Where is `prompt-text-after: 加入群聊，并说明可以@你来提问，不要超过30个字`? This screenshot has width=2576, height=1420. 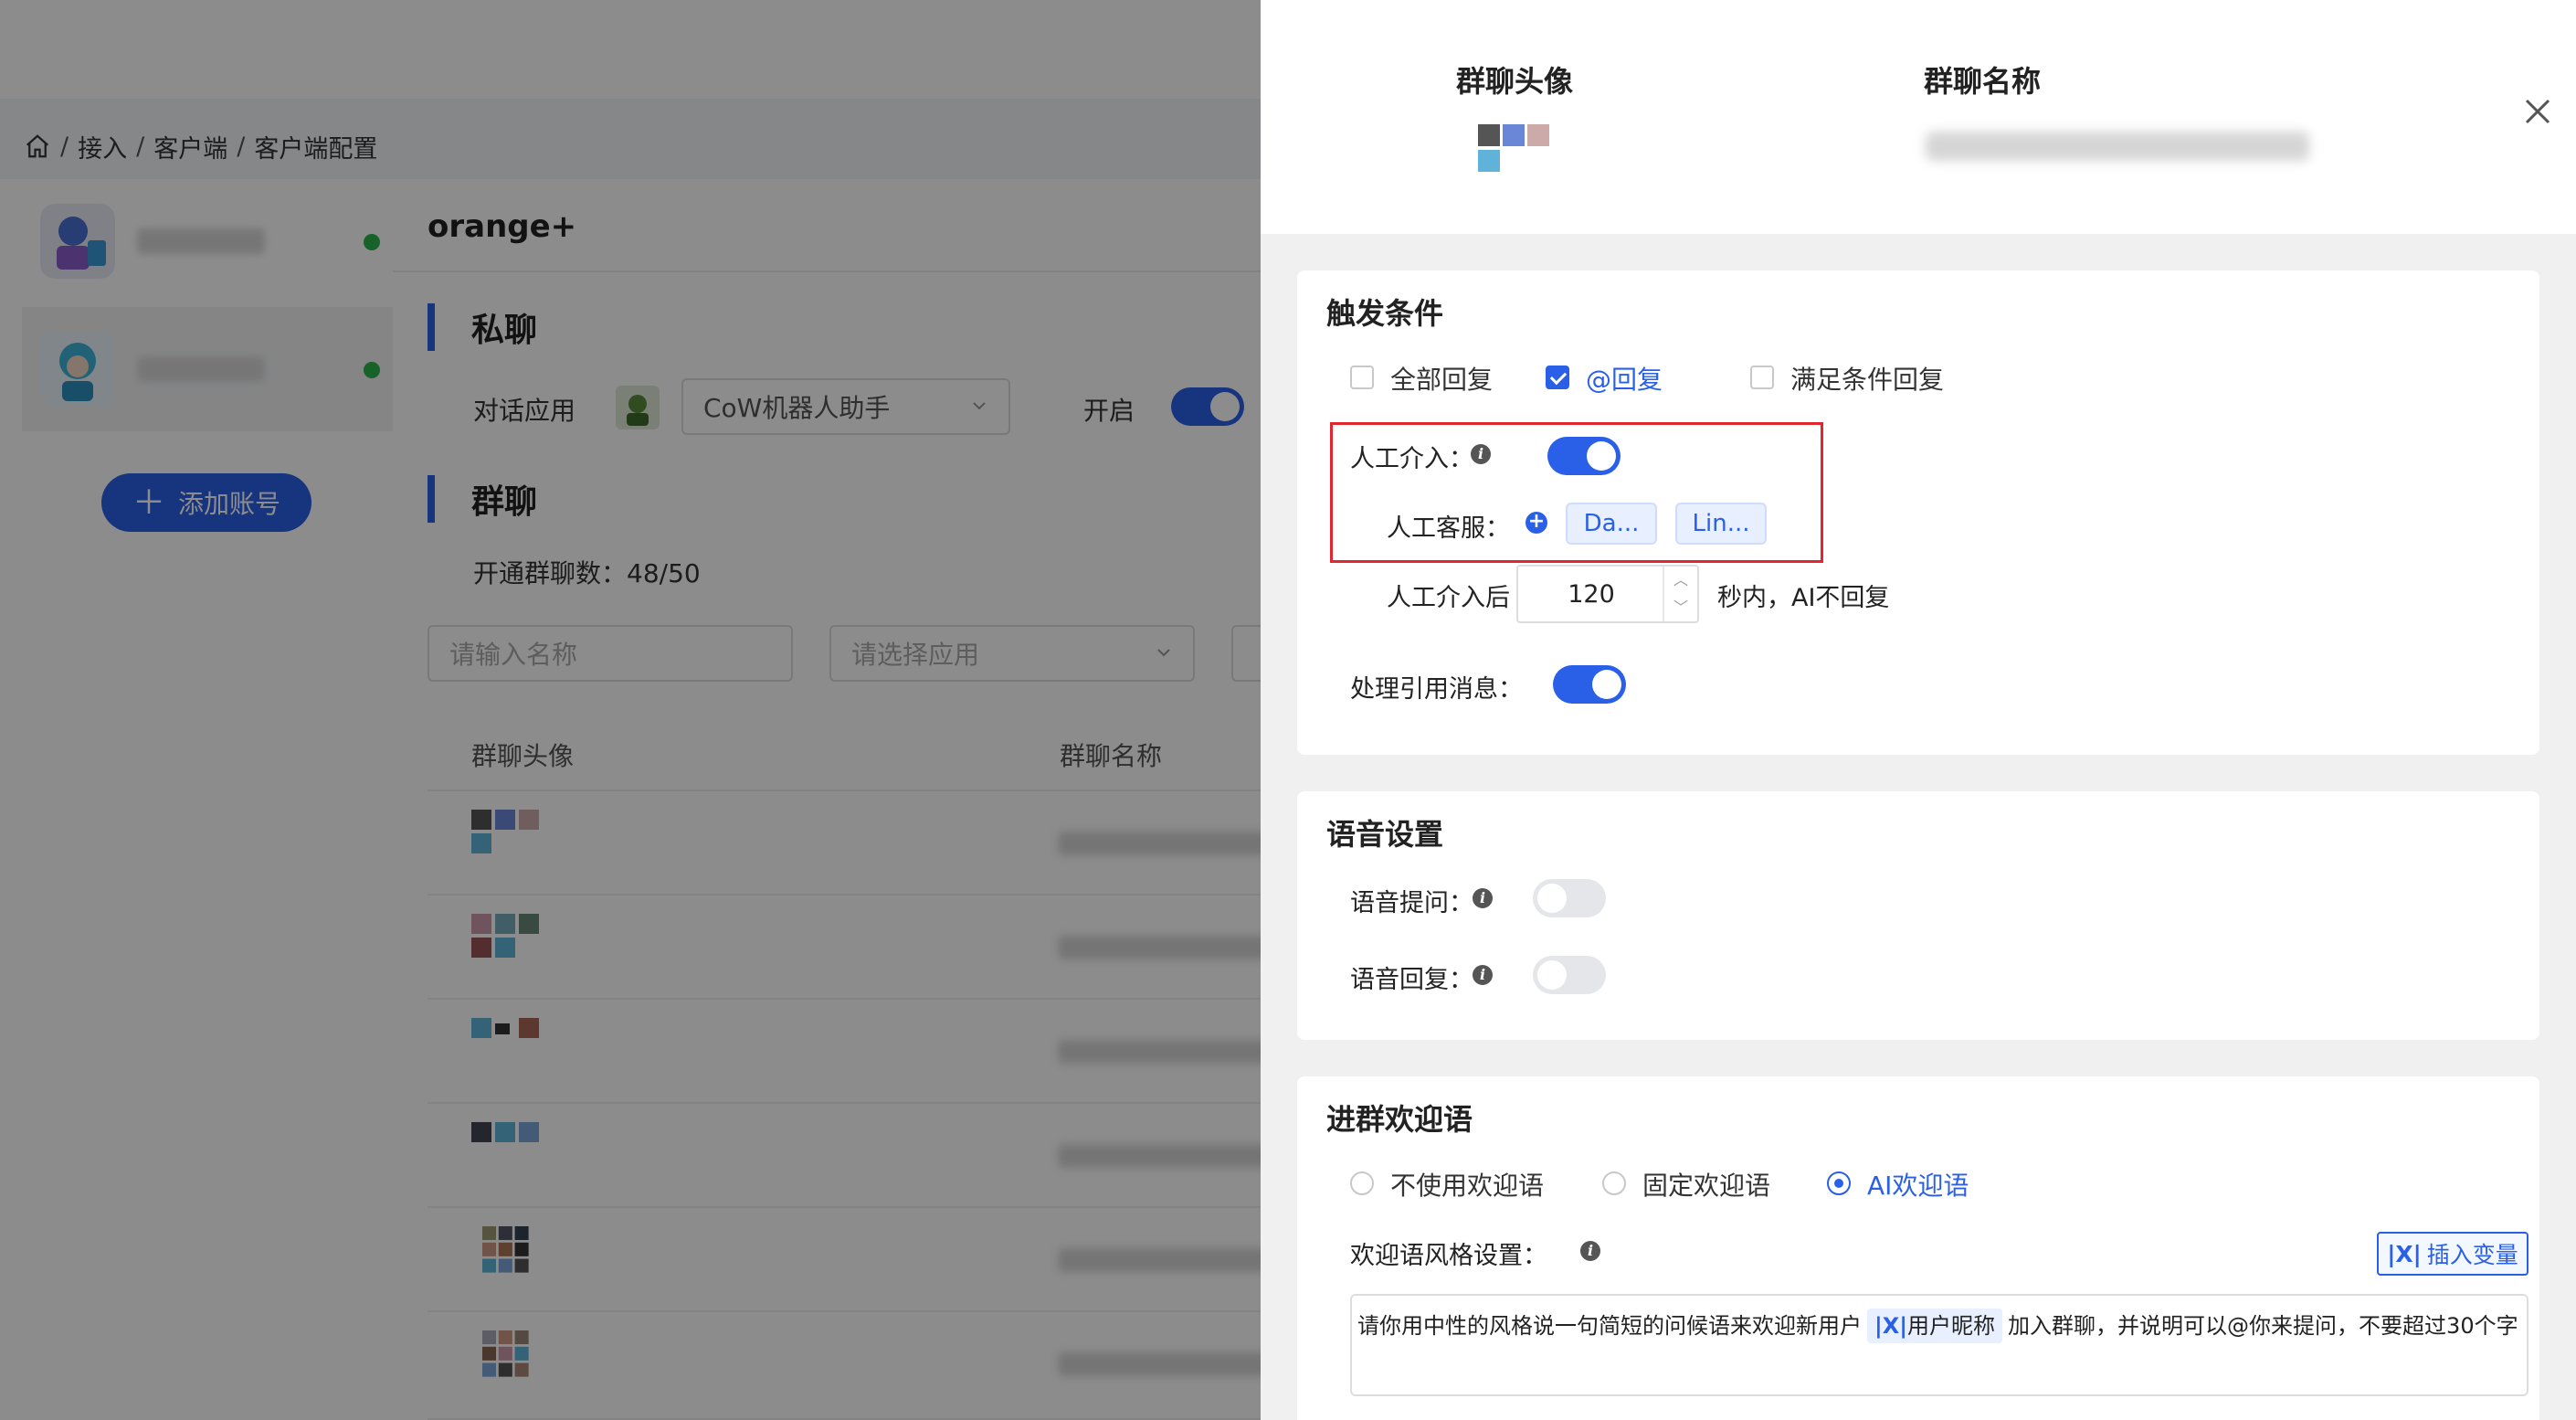 prompt-text-after: 加入群聊，并说明可以@你来提问，不要超过30个字 is located at coordinates (2263, 1326).